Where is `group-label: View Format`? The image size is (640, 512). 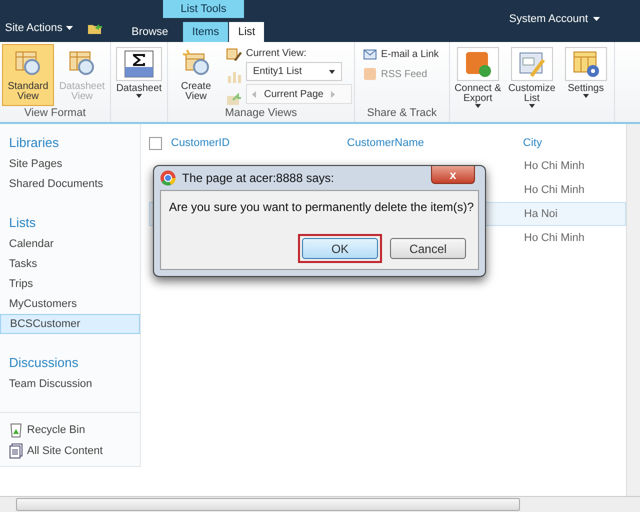
group-label: View Format is located at coordinates (55, 113).